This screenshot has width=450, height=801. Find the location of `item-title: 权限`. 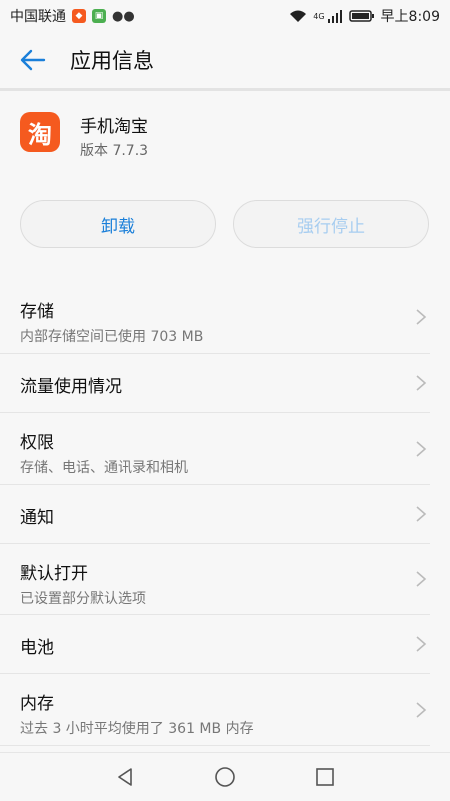

item-title: 权限 is located at coordinates (37, 443).